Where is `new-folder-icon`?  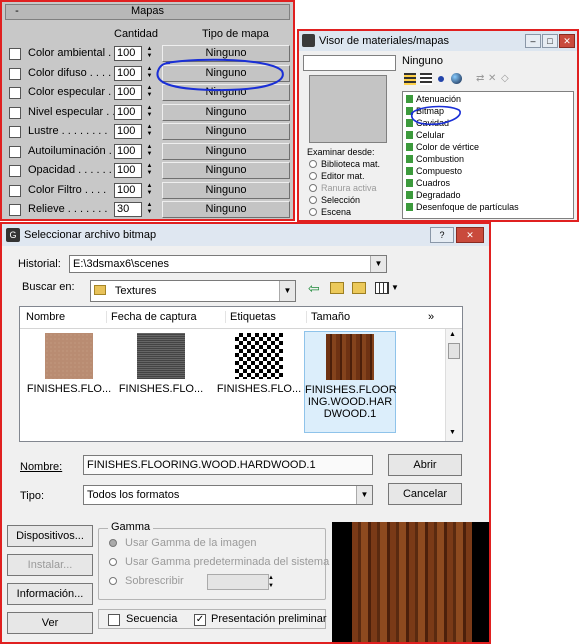
new-folder-icon is located at coordinates (359, 288).